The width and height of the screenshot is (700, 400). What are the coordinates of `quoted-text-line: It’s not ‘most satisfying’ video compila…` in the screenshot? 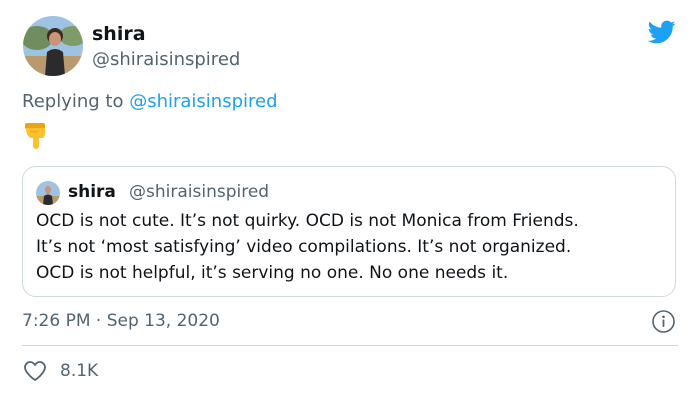 It's located at (304, 247).